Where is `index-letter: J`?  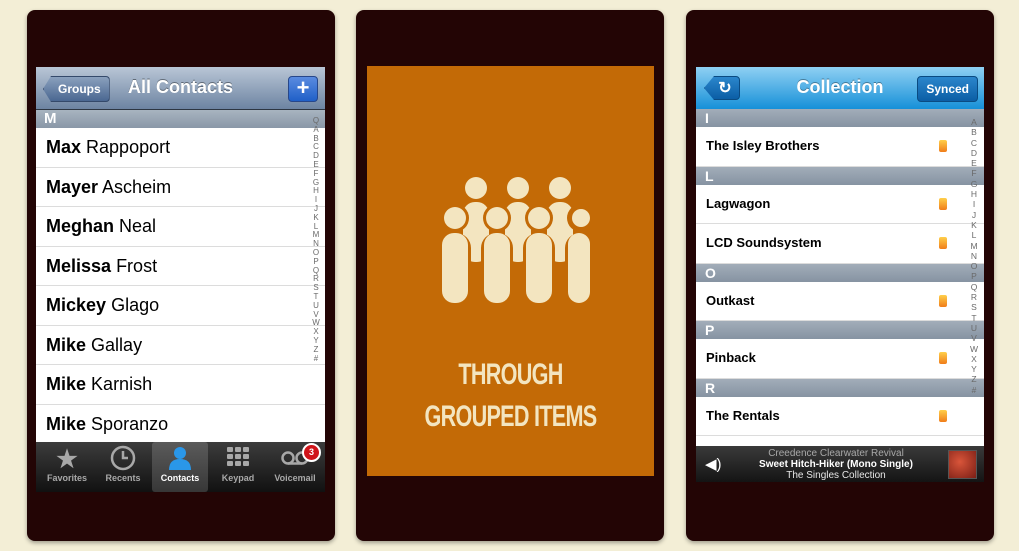 index-letter: J is located at coordinates (974, 215).